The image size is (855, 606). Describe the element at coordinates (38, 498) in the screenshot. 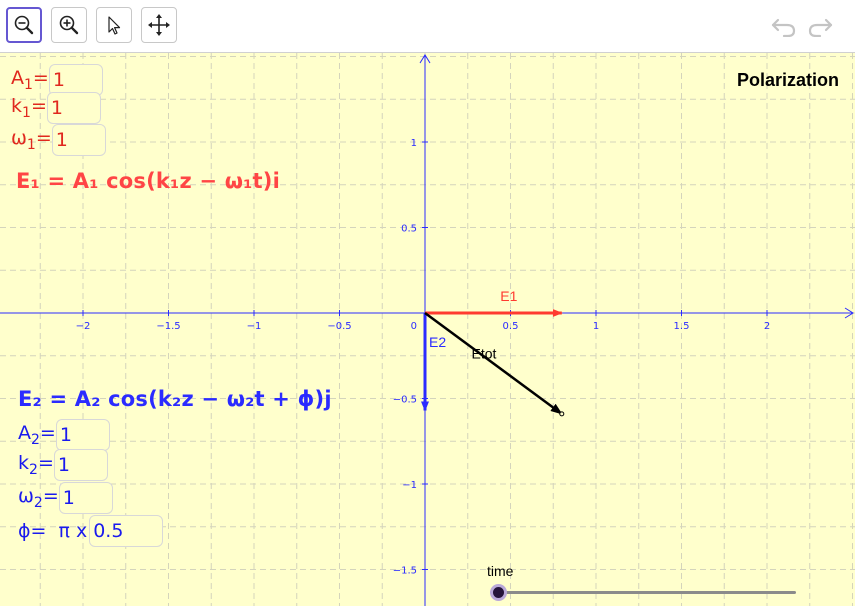

I see `omega2-label: ω2=` at that location.